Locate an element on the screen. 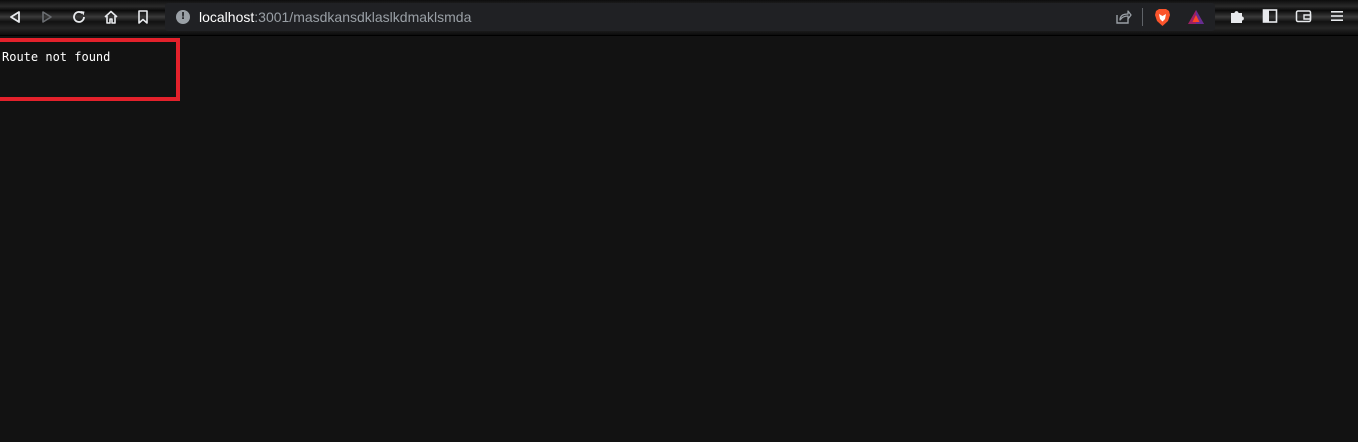 The height and width of the screenshot is (442, 1358). home-icon is located at coordinates (111, 17).